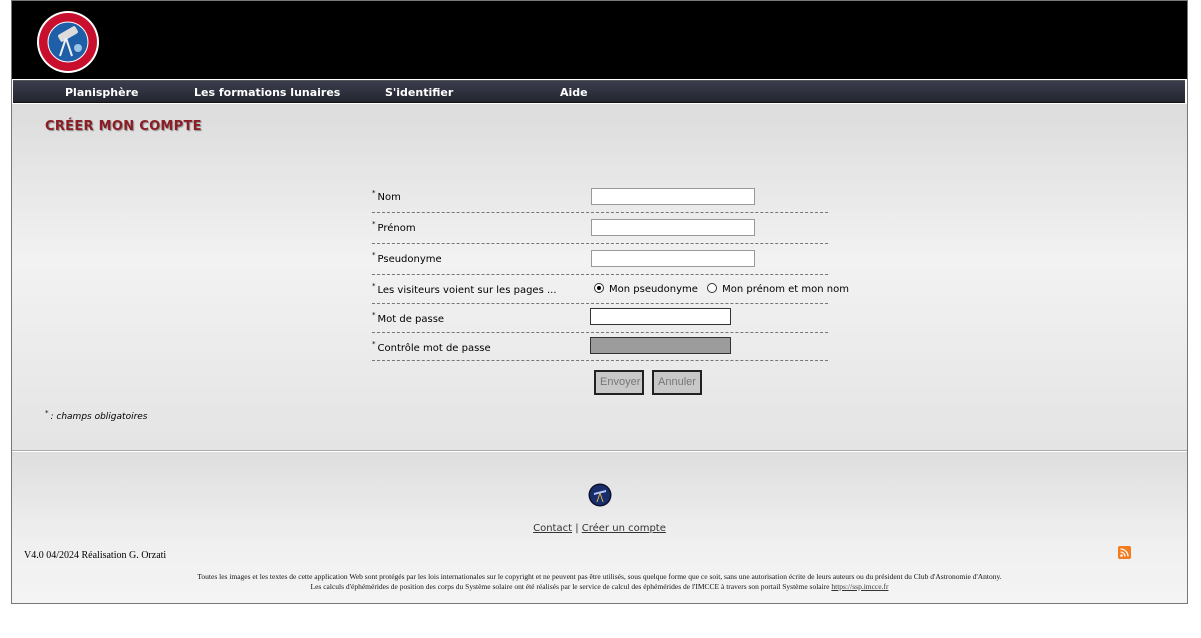  I want to click on nom-label-text: Nom, so click(389, 197).